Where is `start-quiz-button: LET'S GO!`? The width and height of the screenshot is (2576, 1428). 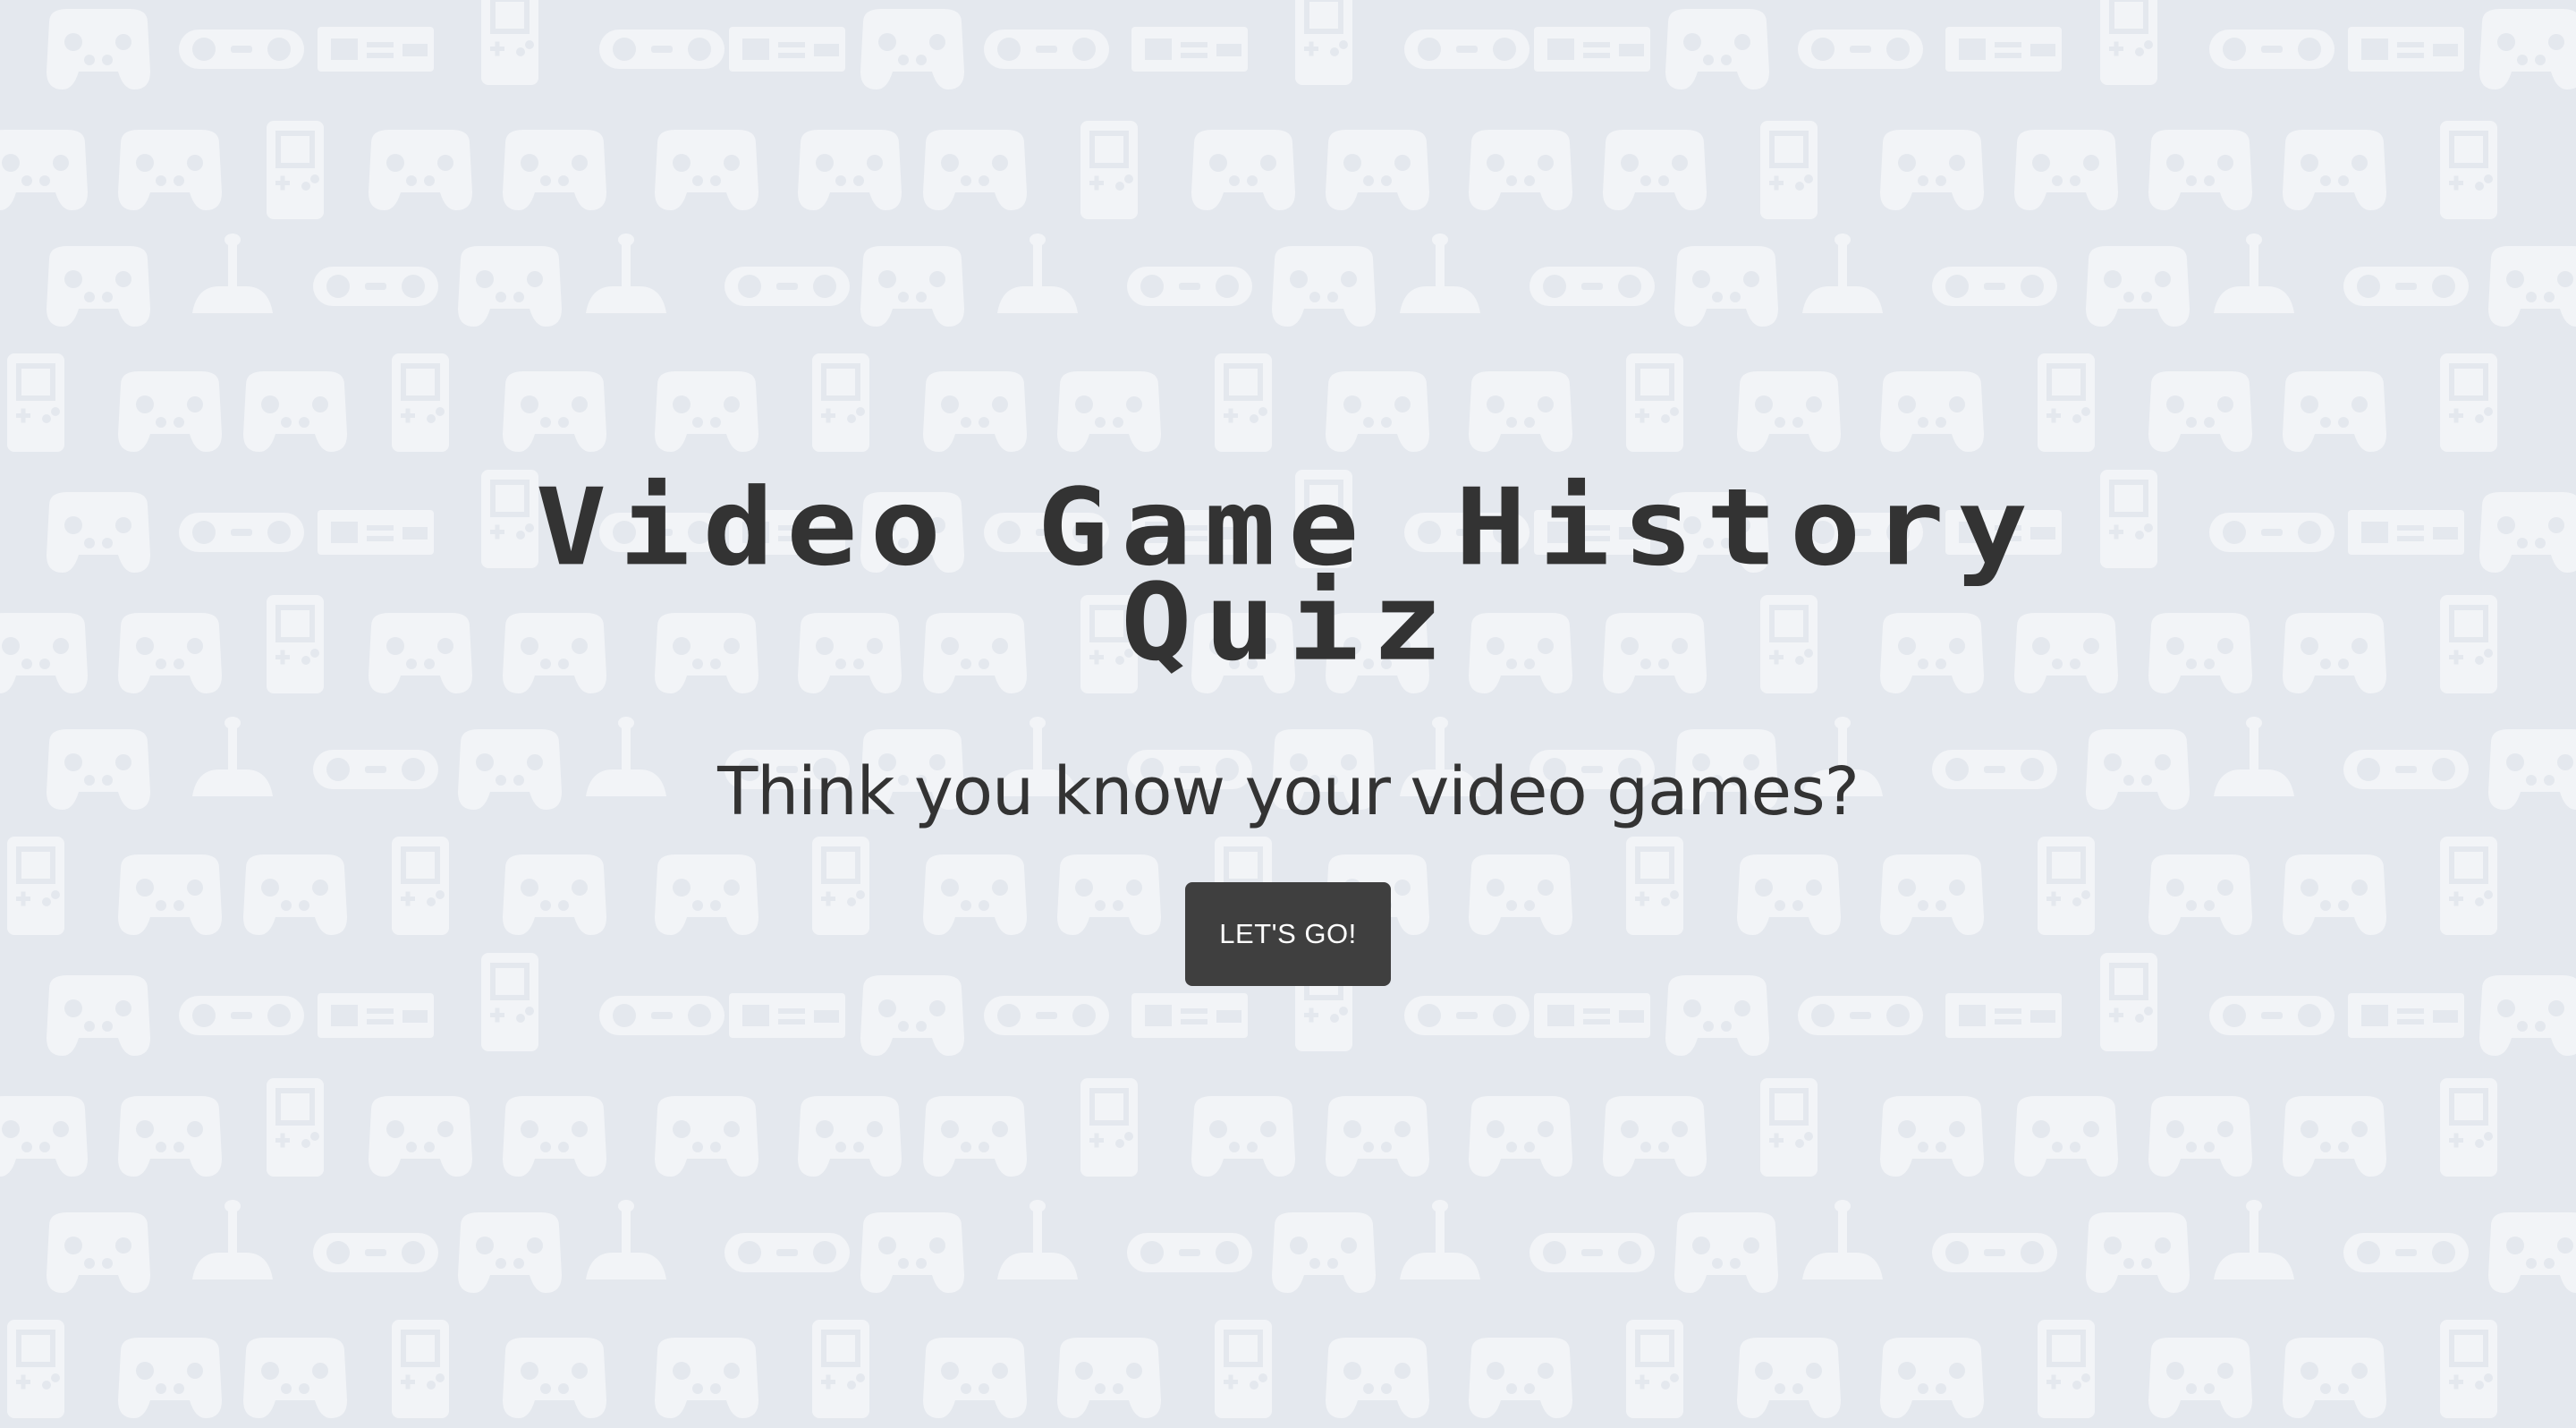
start-quiz-button: LET'S GO! is located at coordinates (1288, 934).